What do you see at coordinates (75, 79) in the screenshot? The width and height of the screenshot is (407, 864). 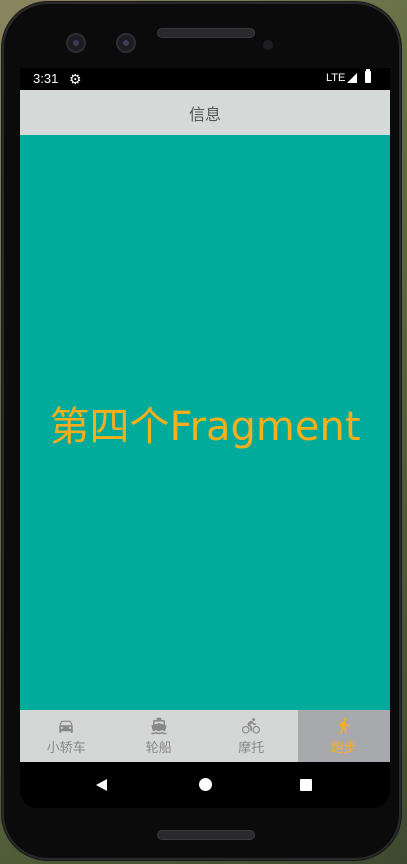 I see `gear-icon: ⚙` at bounding box center [75, 79].